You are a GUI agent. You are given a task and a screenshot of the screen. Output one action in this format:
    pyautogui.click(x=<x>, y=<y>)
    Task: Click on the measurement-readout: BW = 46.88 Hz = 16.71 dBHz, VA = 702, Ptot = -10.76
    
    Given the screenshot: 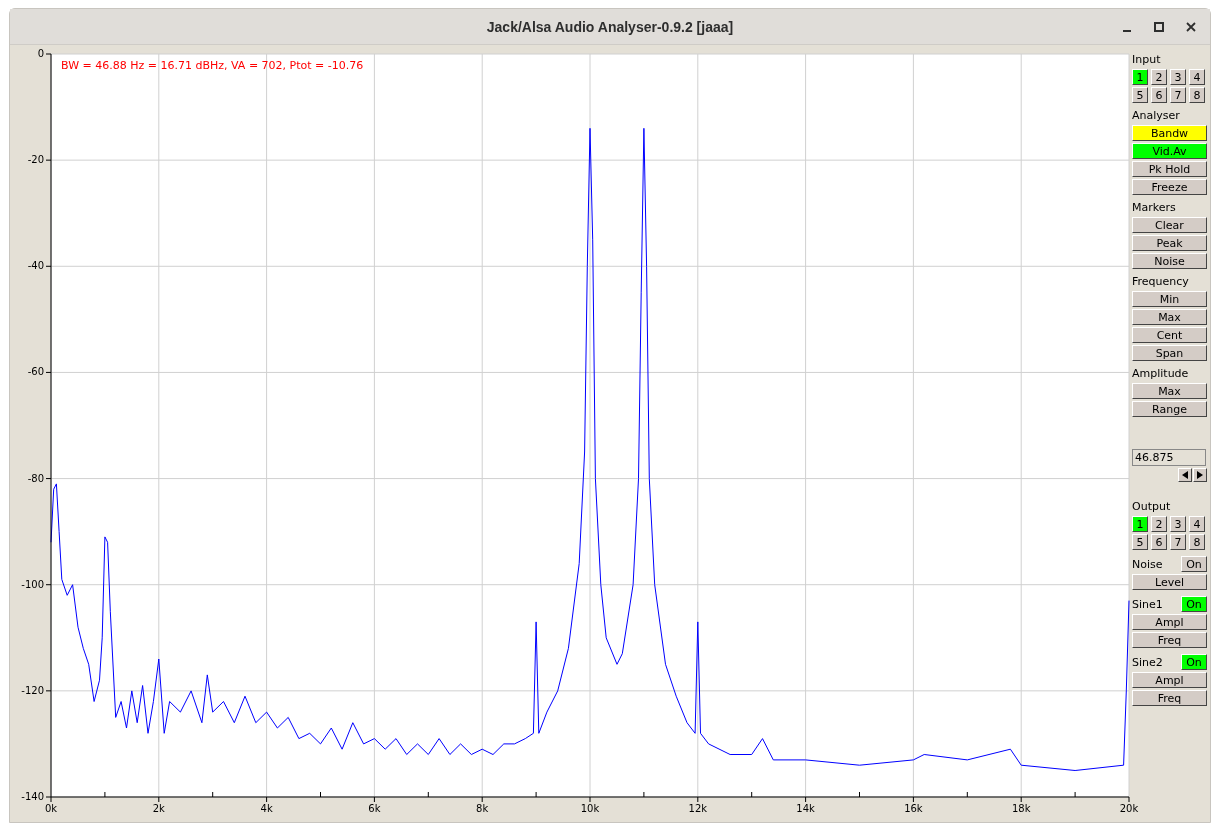 What is the action you would take?
    pyautogui.click(x=212, y=65)
    